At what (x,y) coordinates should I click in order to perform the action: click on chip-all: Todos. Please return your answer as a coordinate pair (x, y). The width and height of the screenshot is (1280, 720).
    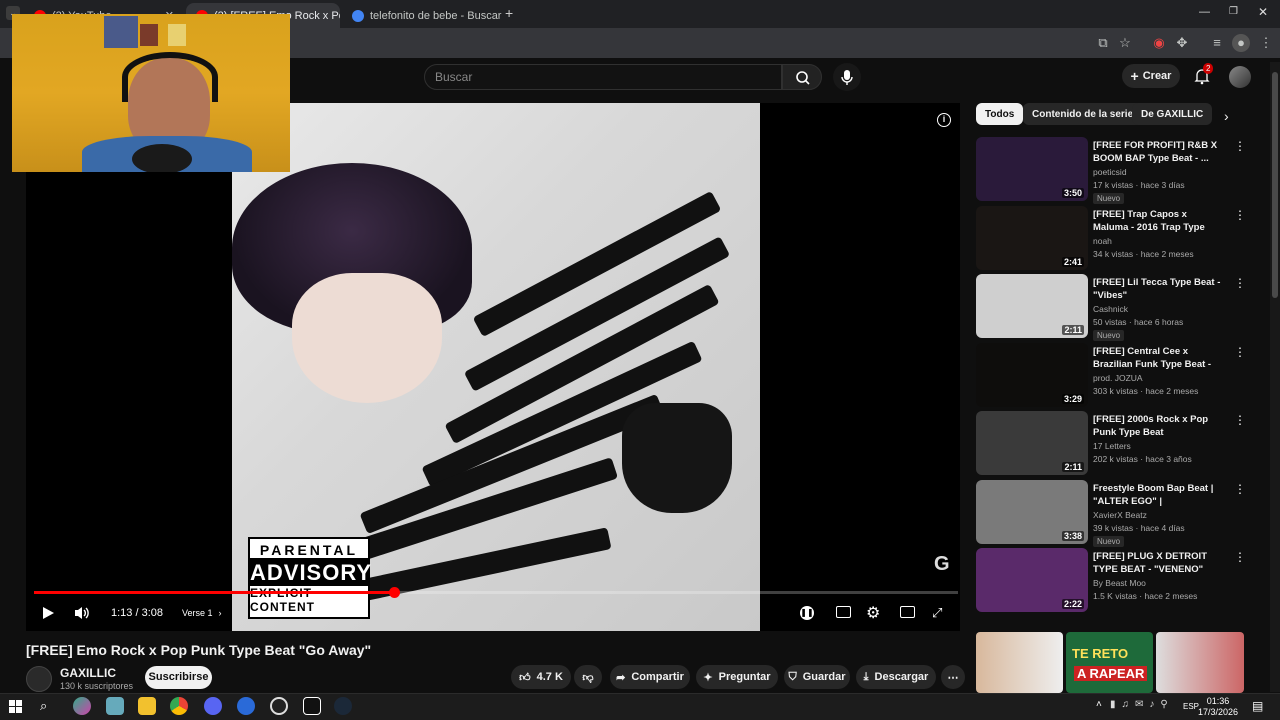
    Looking at the image, I should click on (1000, 114).